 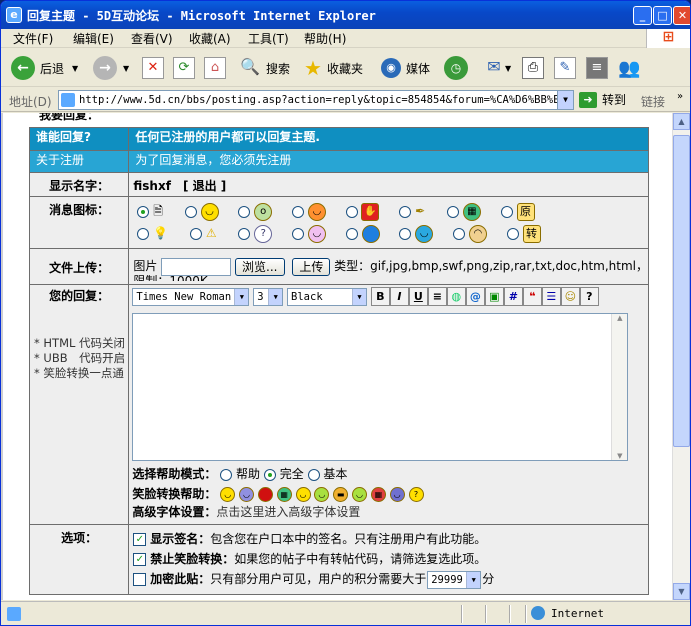 I want to click on upload-button: 上传, so click(x=311, y=266).